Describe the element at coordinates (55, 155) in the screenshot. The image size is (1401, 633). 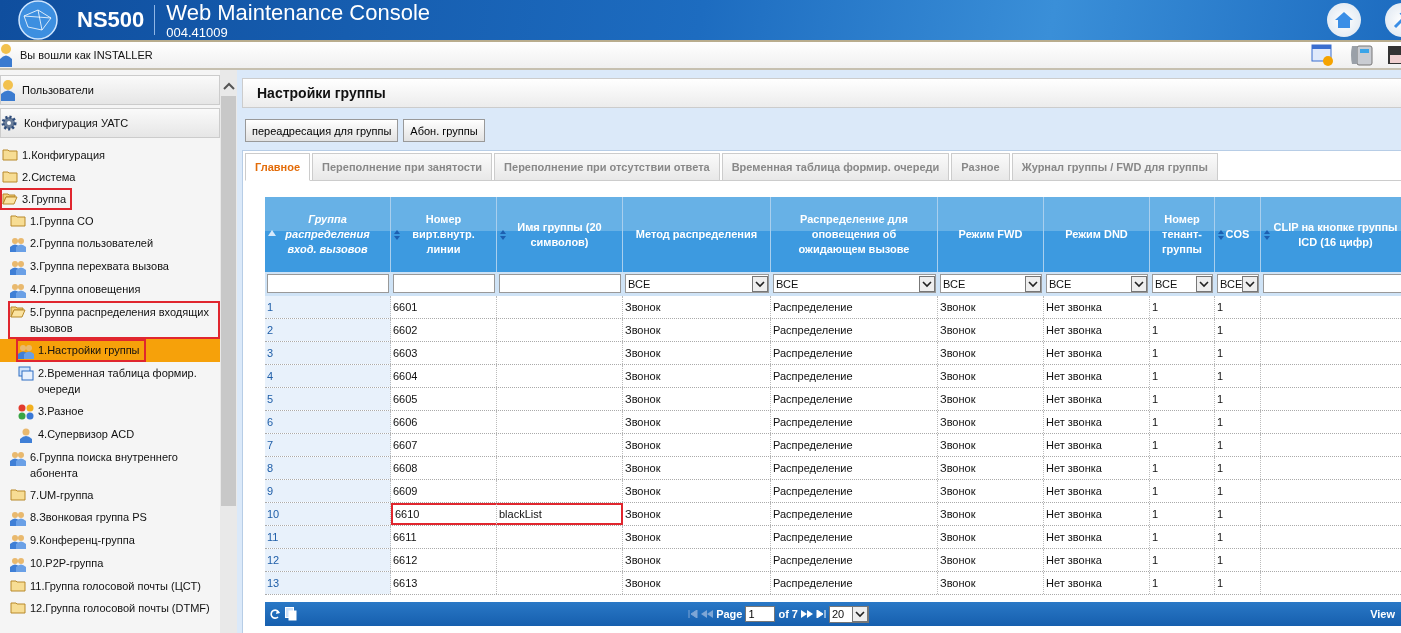
I see `tree-item: 1.Конфигурация` at that location.